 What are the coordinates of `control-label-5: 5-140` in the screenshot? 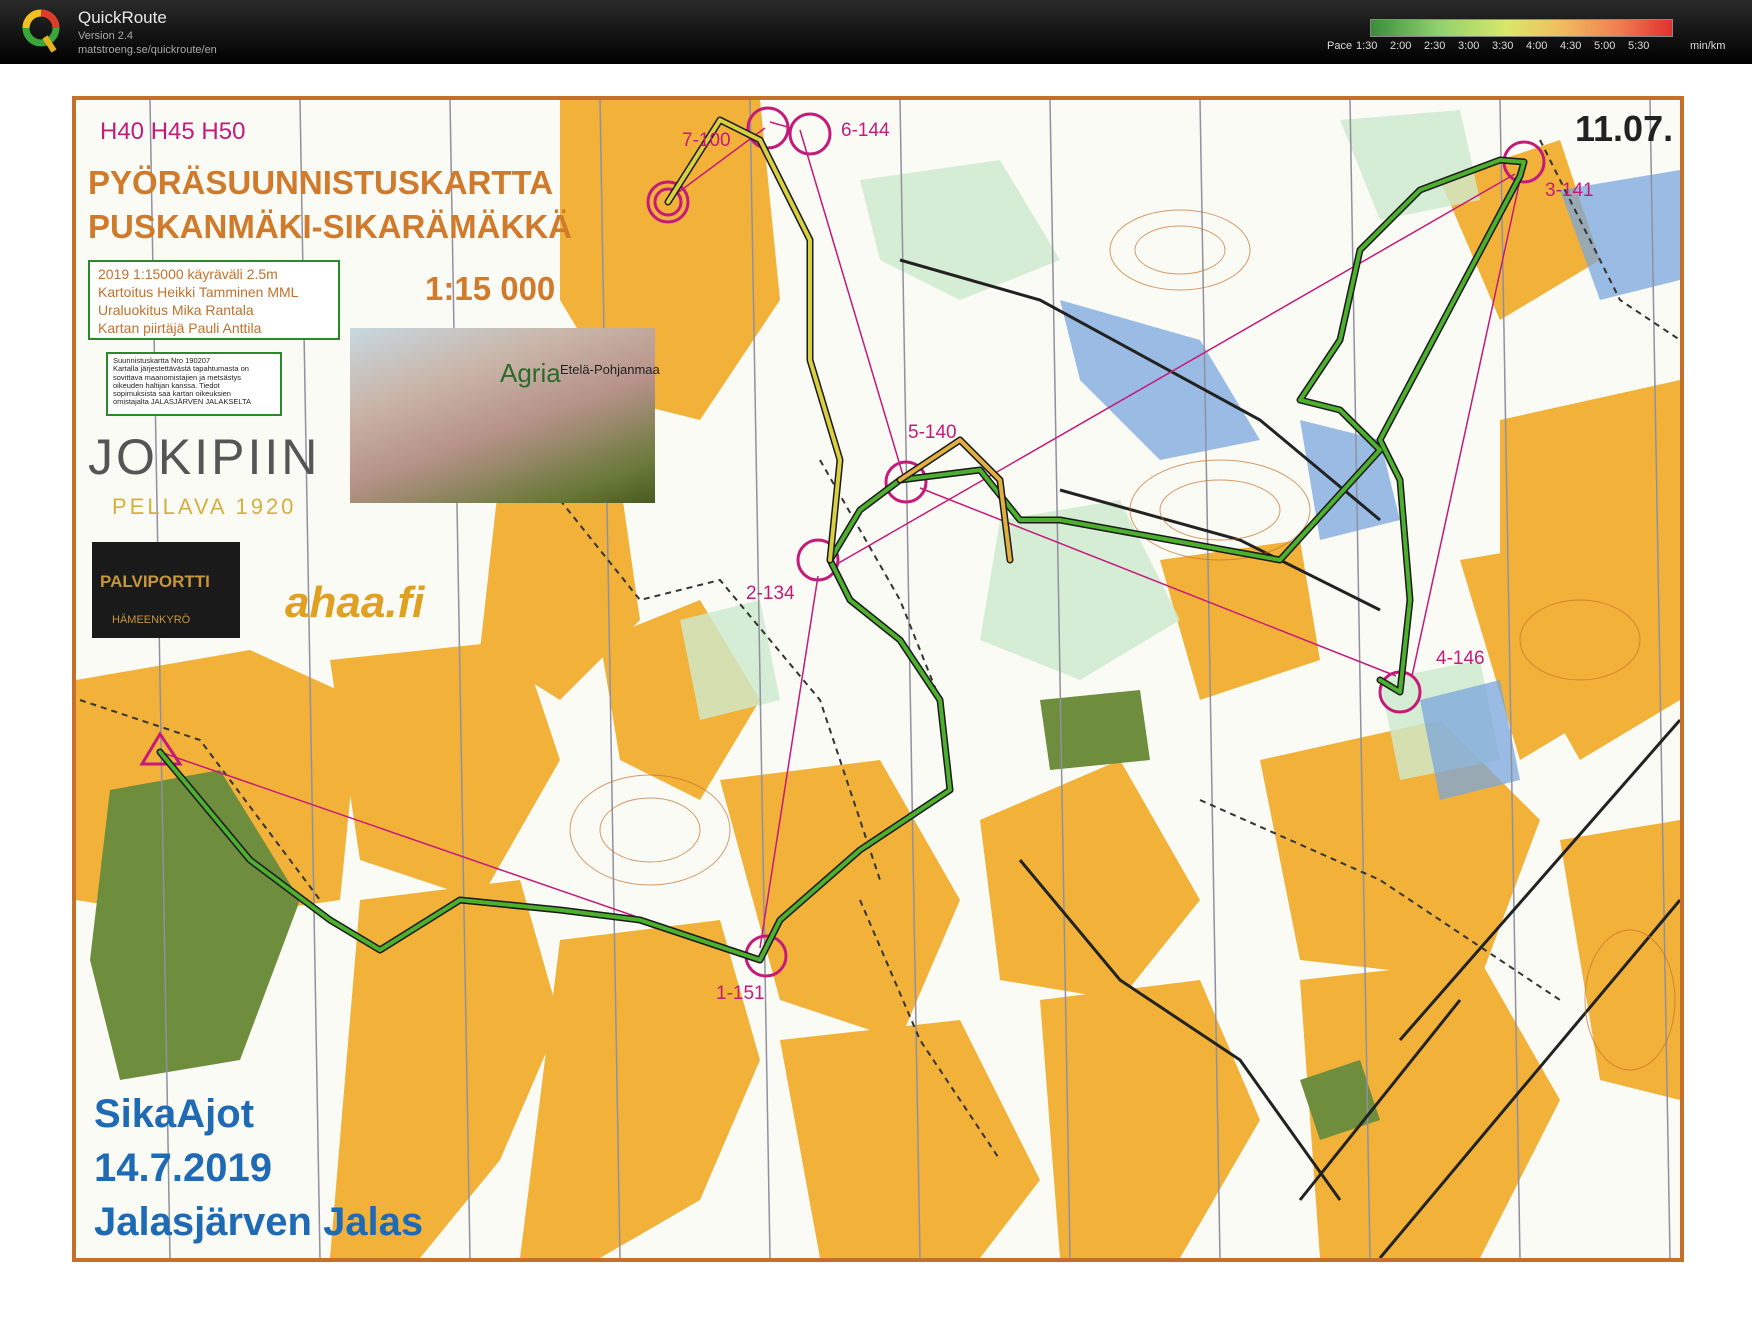 It's located at (932, 432).